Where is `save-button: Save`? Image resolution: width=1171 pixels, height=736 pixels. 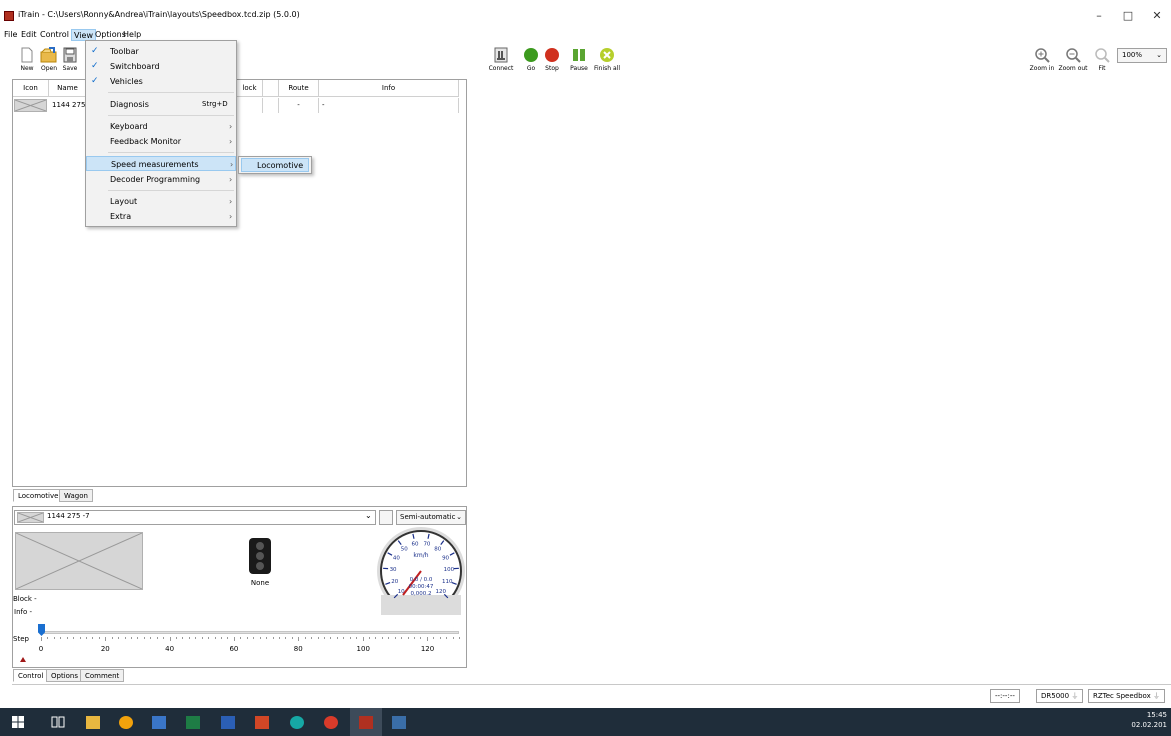 save-button: Save is located at coordinates (70, 59).